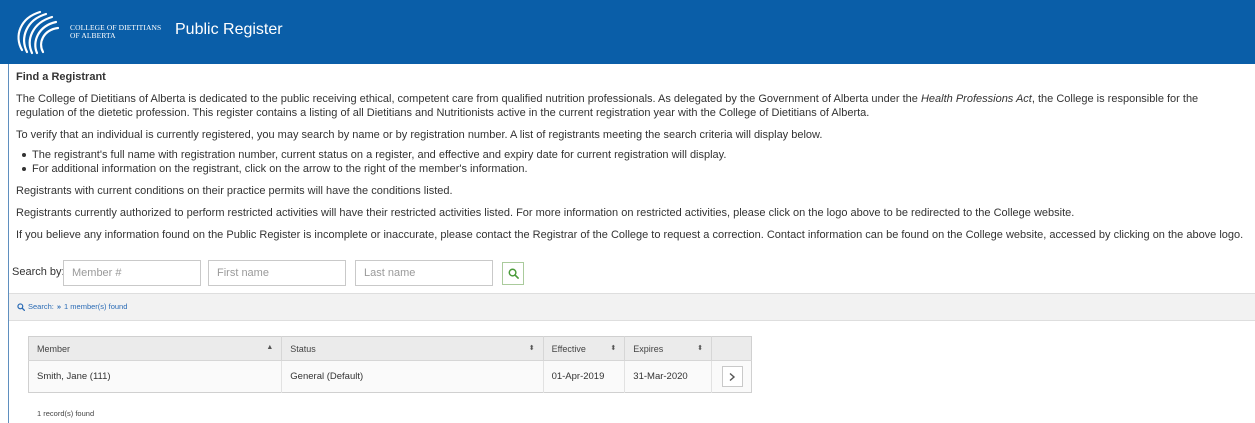 This screenshot has height=423, width=1255. What do you see at coordinates (8, 243) in the screenshot?
I see `frame-border` at bounding box center [8, 243].